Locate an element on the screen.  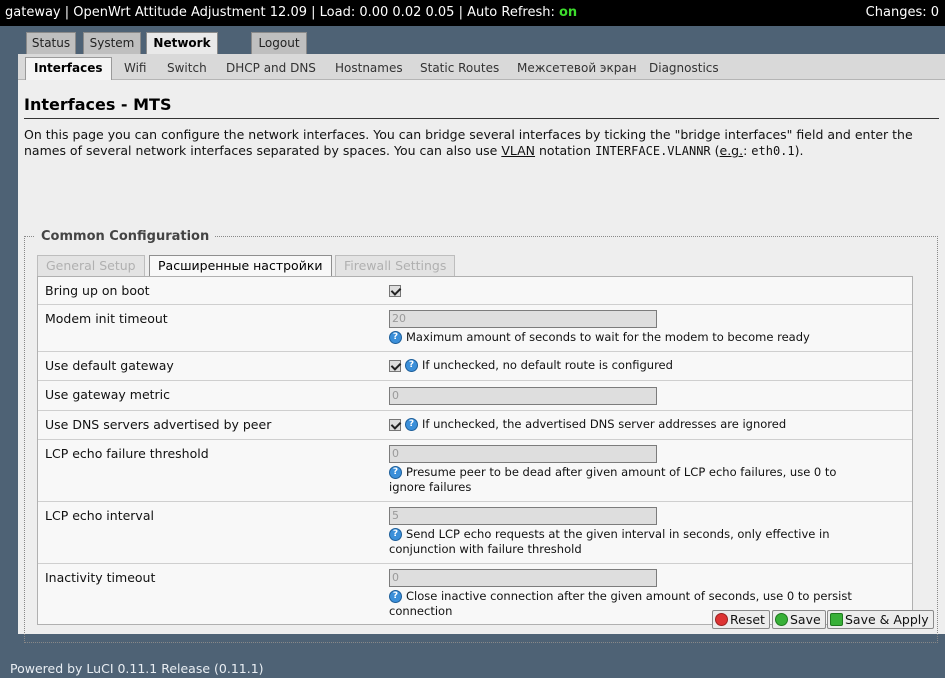
lcp-echo-interval-input: 5 is located at coordinates (523, 516).